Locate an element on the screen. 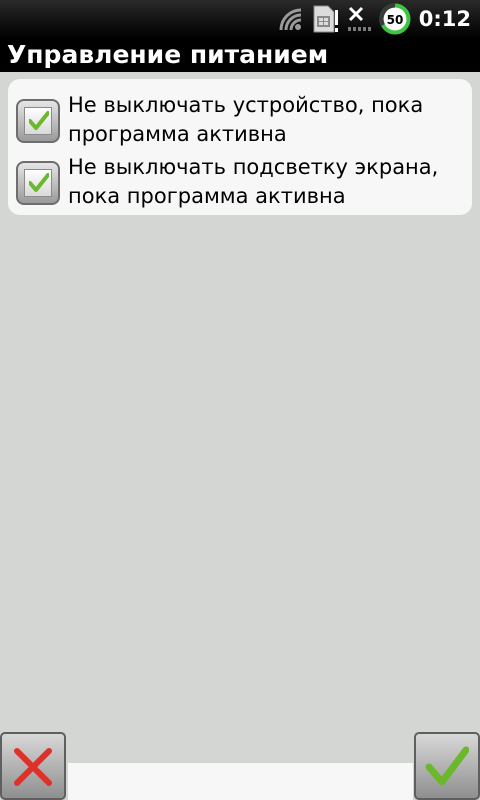 The width and height of the screenshot is (480, 800). cancel-button is located at coordinates (33, 766).